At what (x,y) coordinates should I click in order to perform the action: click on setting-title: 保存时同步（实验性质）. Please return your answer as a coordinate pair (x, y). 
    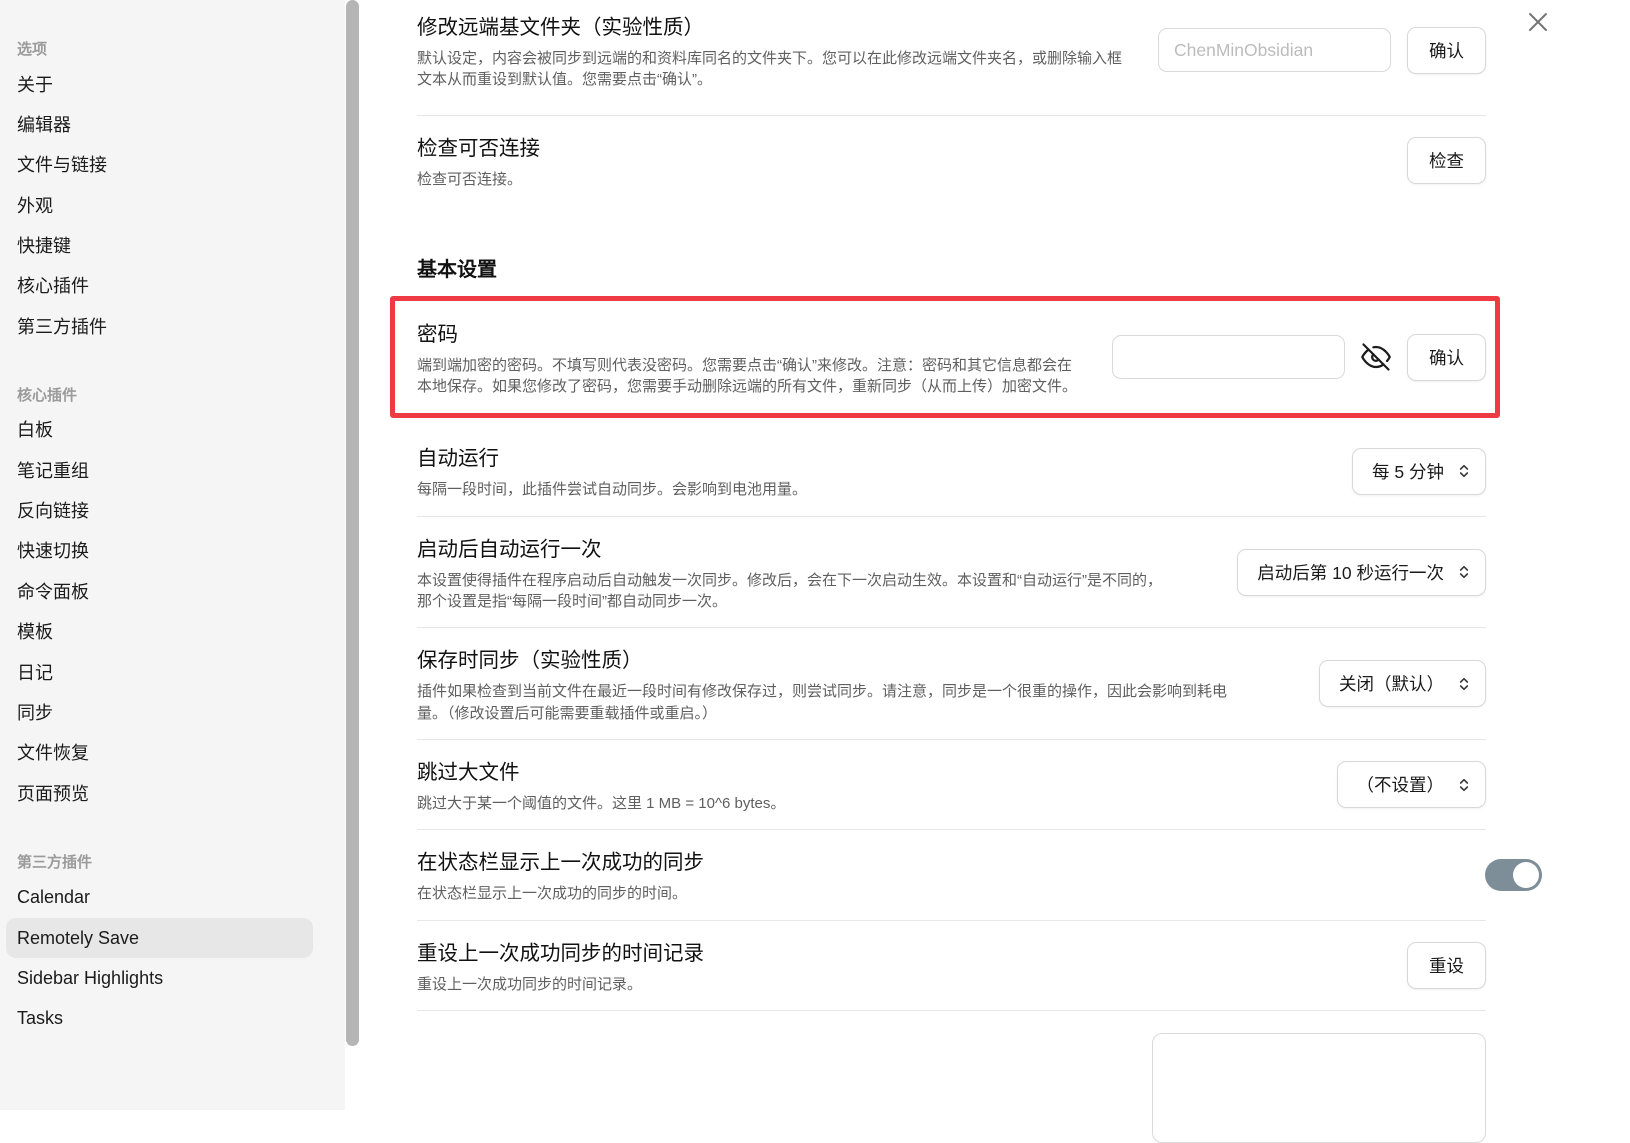
    Looking at the image, I should click on (530, 661).